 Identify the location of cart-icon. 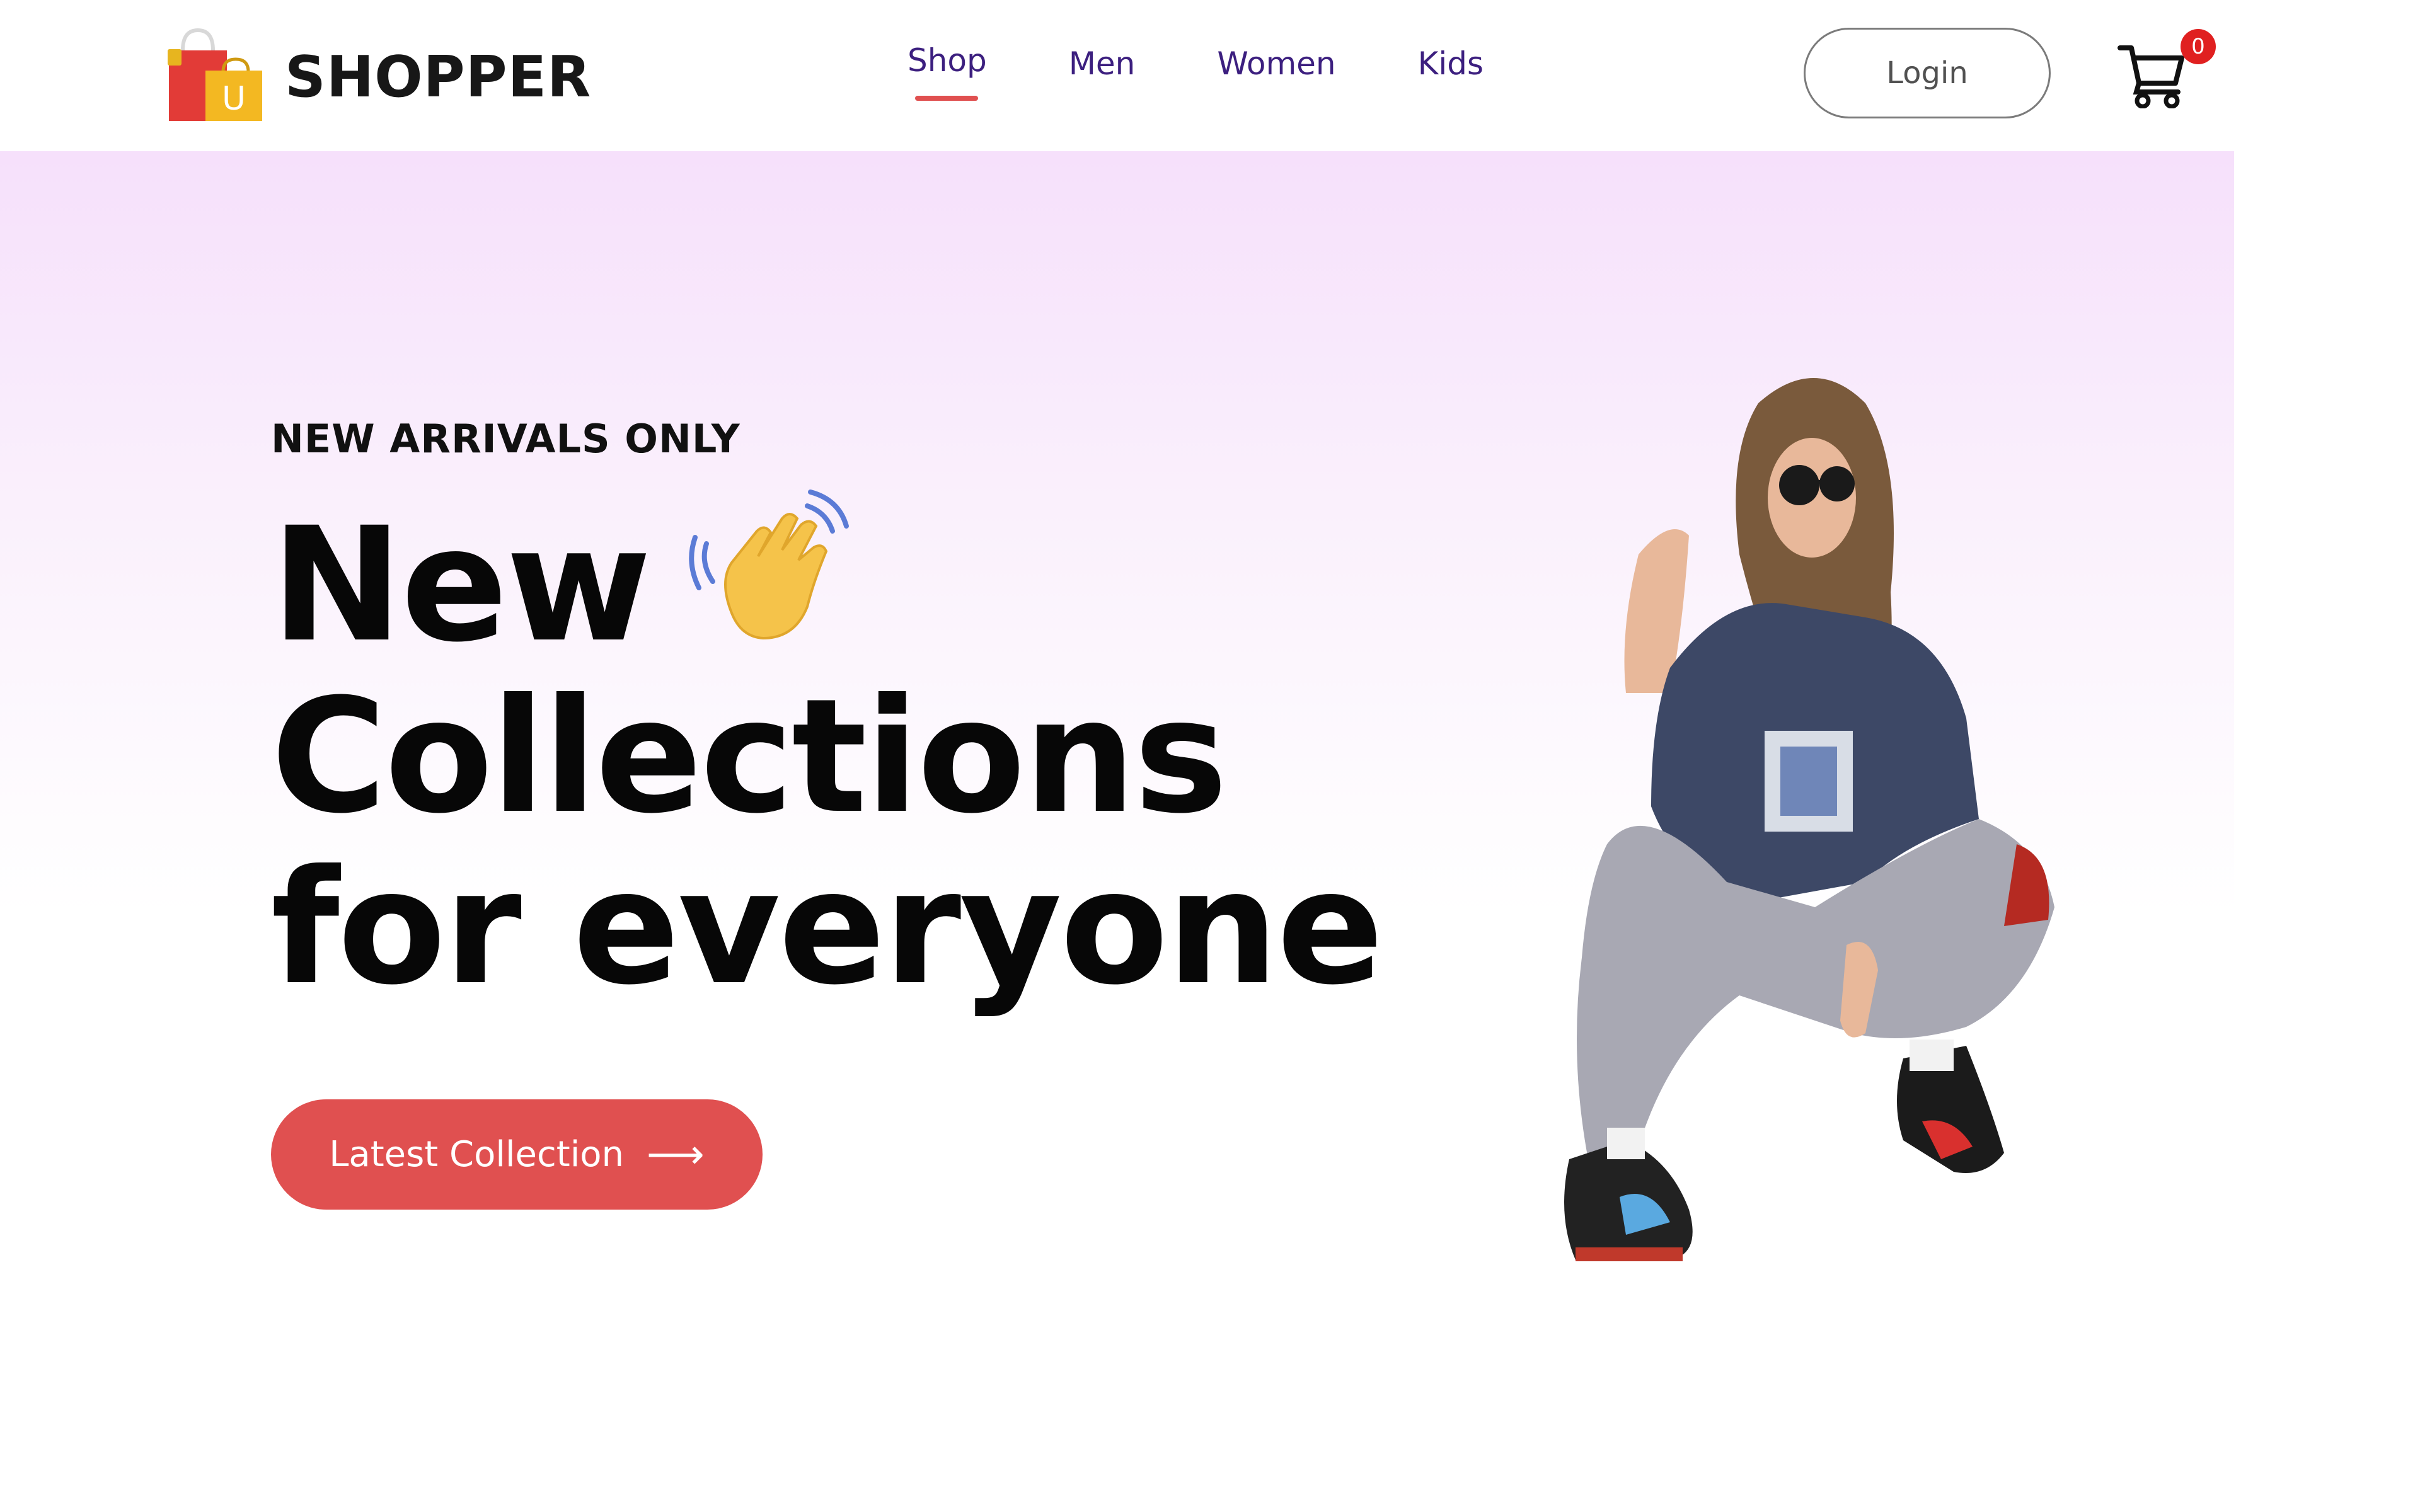
(2151, 76).